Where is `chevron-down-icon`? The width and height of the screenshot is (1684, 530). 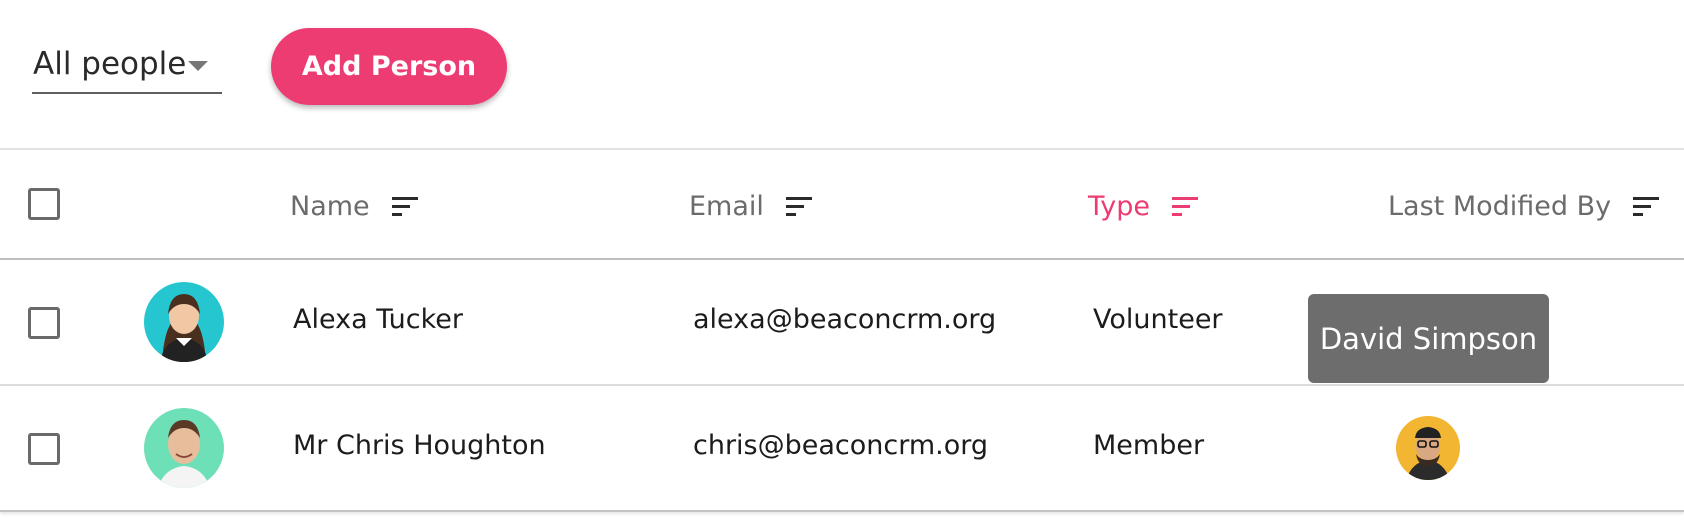 chevron-down-icon is located at coordinates (198, 66).